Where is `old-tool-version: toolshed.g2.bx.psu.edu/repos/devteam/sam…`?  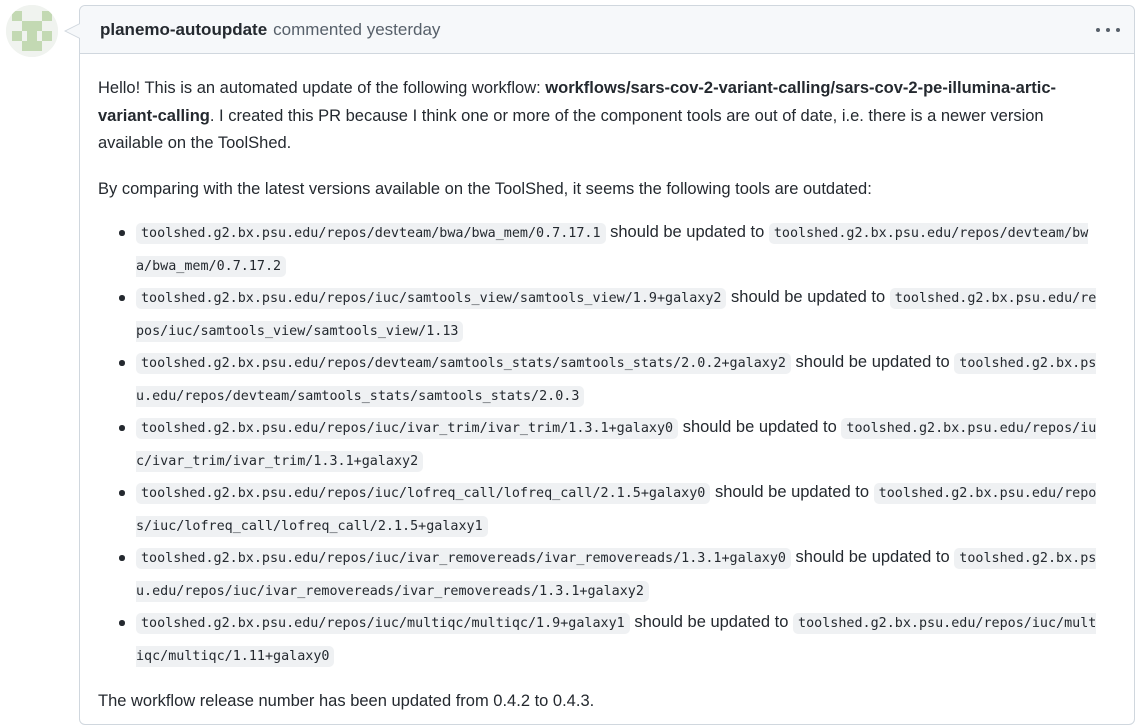 old-tool-version: toolshed.g2.bx.psu.edu/repos/devteam/sam… is located at coordinates (463, 363).